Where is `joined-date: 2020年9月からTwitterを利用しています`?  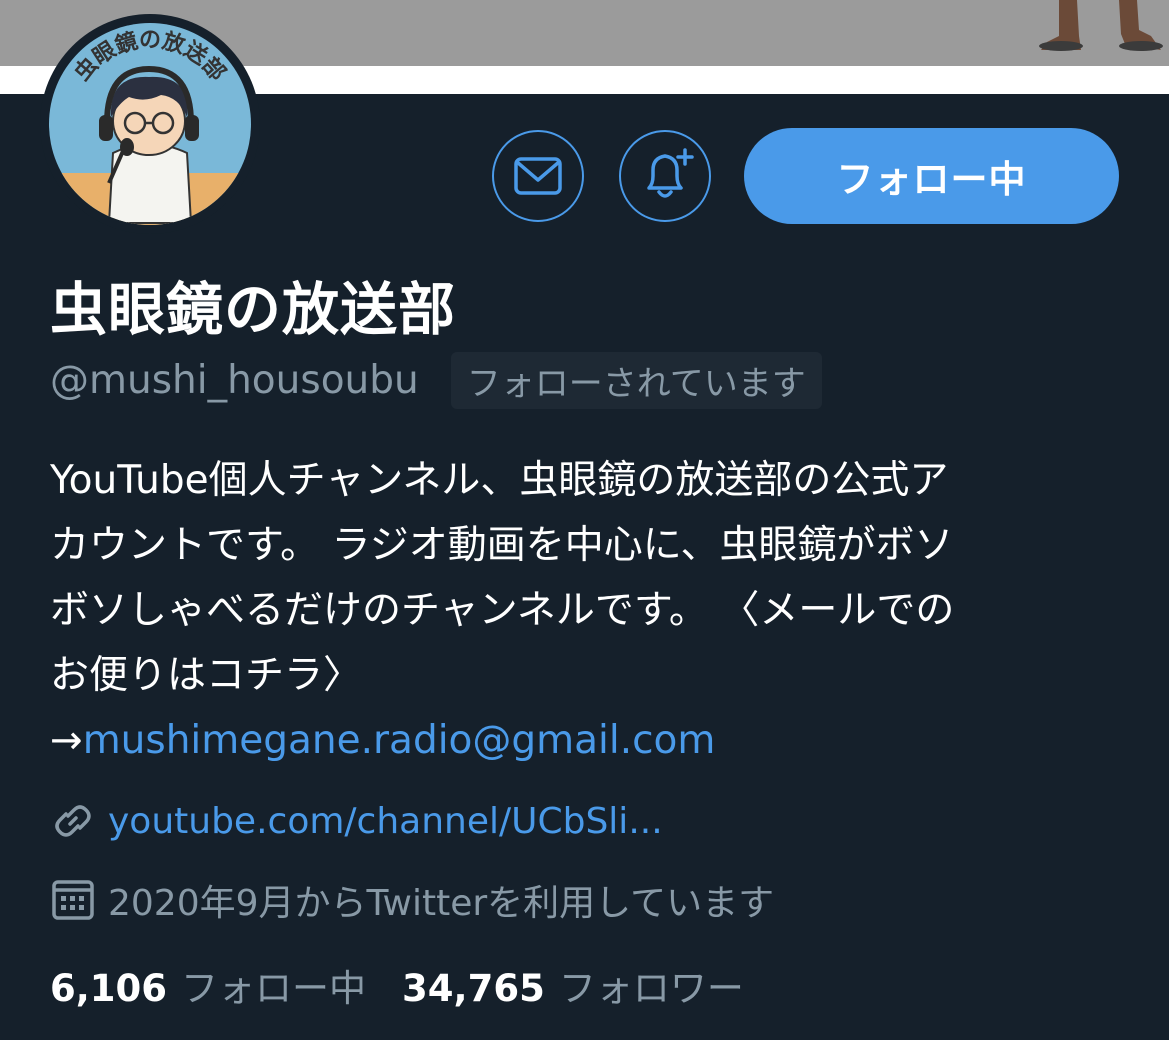 joined-date: 2020年9月からTwitterを利用しています is located at coordinates (441, 903).